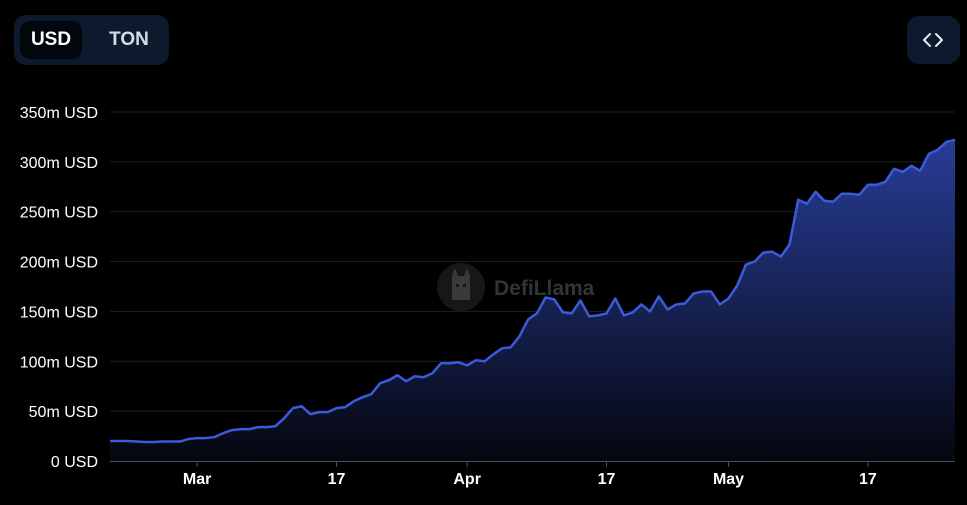  What do you see at coordinates (59, 113) in the screenshot?
I see `y-tick-label: 350m USD` at bounding box center [59, 113].